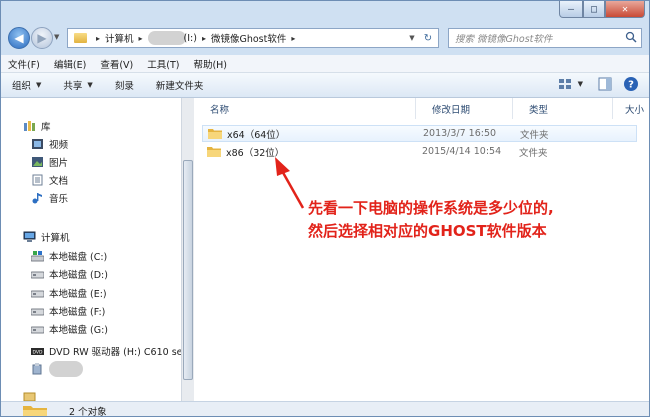 The width and height of the screenshot is (650, 417). Describe the element at coordinates (35, 410) in the screenshot. I see `folder-icon` at that location.